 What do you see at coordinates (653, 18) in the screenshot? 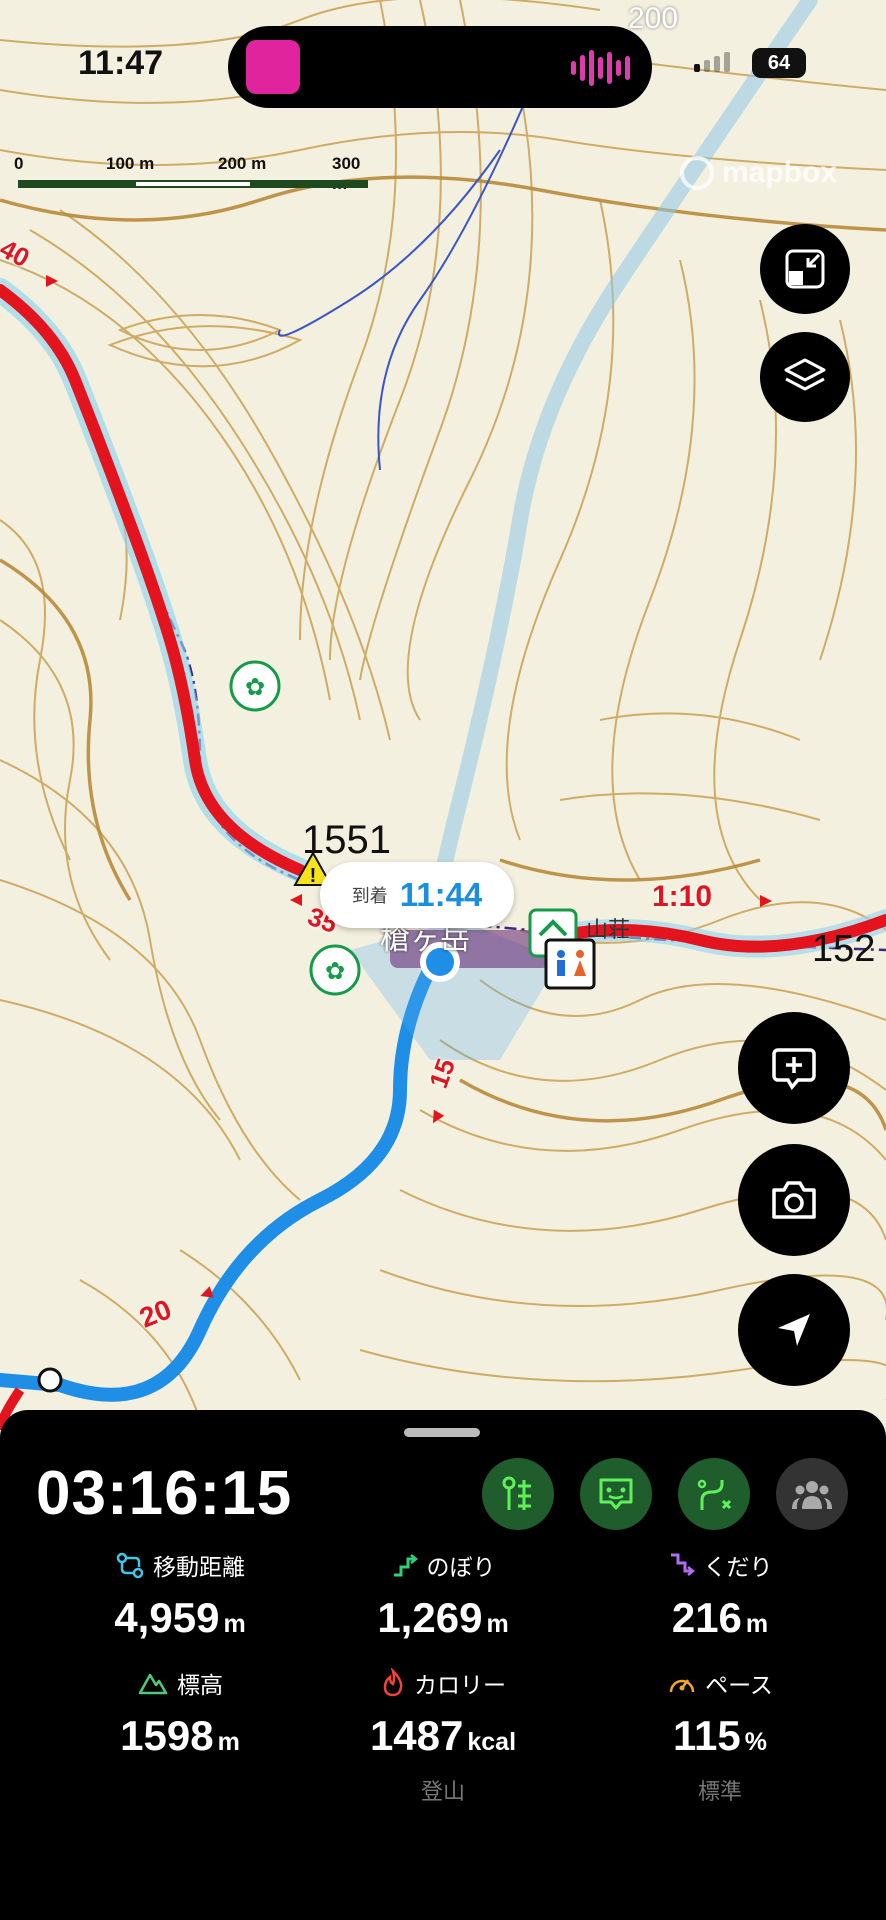
I see `elevation-label: 200` at bounding box center [653, 18].